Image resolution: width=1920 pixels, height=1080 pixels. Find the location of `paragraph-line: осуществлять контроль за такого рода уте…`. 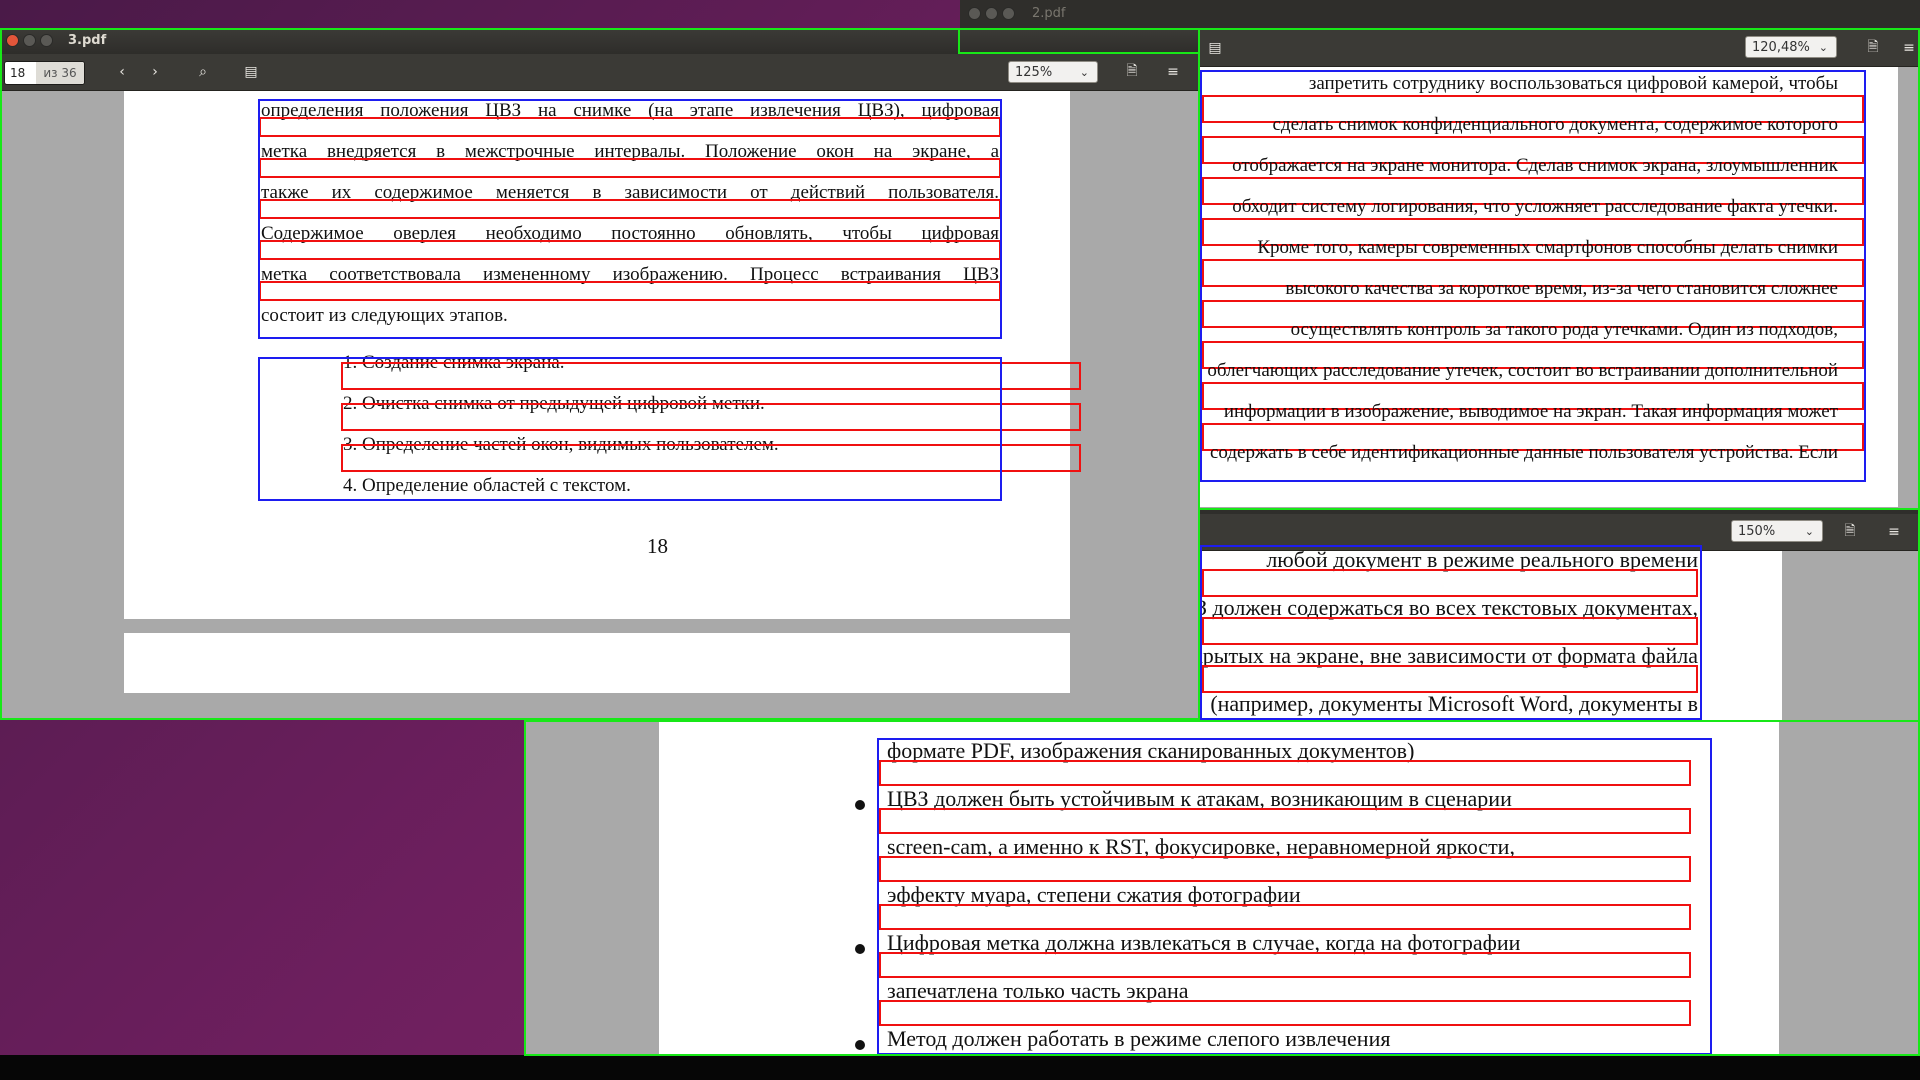

paragraph-line: осуществлять контроль за такого рода уте… is located at coordinates (1564, 329).